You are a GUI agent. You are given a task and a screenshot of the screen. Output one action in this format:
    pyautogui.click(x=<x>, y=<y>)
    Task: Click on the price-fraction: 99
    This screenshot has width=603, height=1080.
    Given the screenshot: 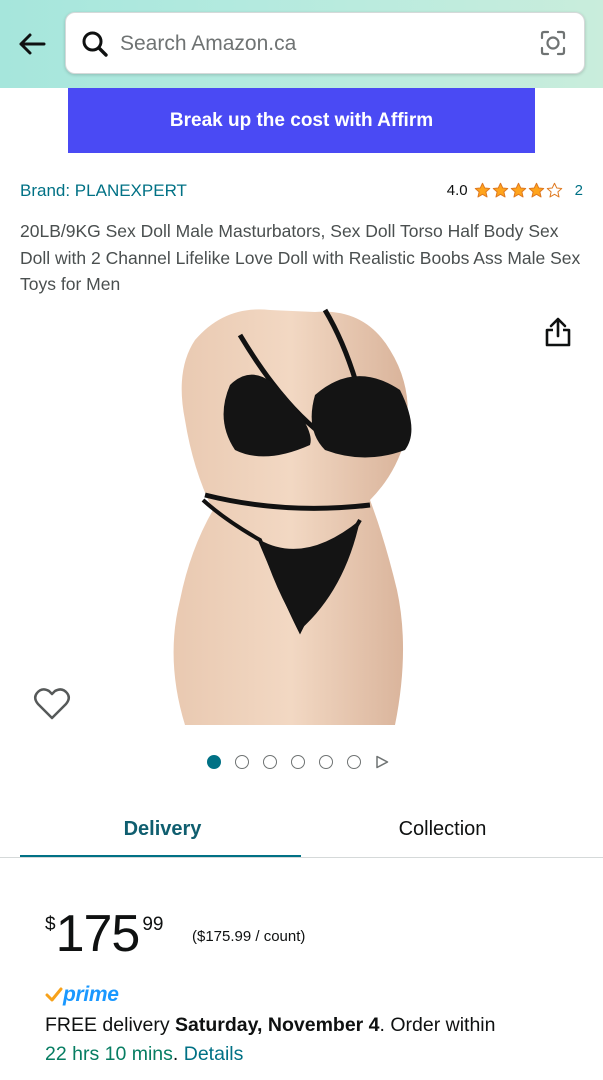 What is the action you would take?
    pyautogui.click(x=153, y=924)
    